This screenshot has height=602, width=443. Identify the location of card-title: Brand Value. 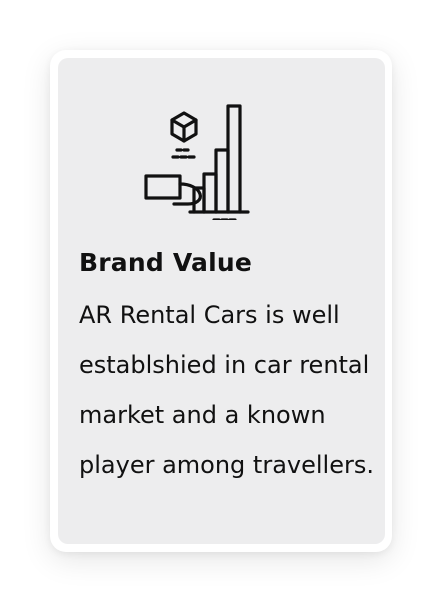
(166, 262).